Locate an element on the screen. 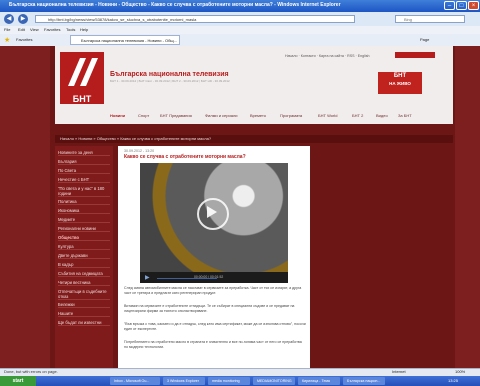  start-button: start is located at coordinates (18, 381).